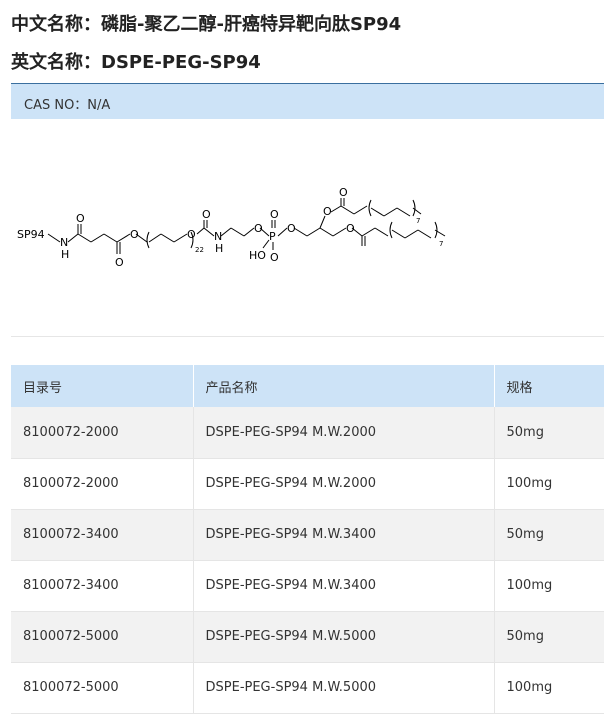 Image resolution: width=604 pixels, height=714 pixels. Describe the element at coordinates (199, 250) in the screenshot. I see `structure-subscript: 22` at that location.